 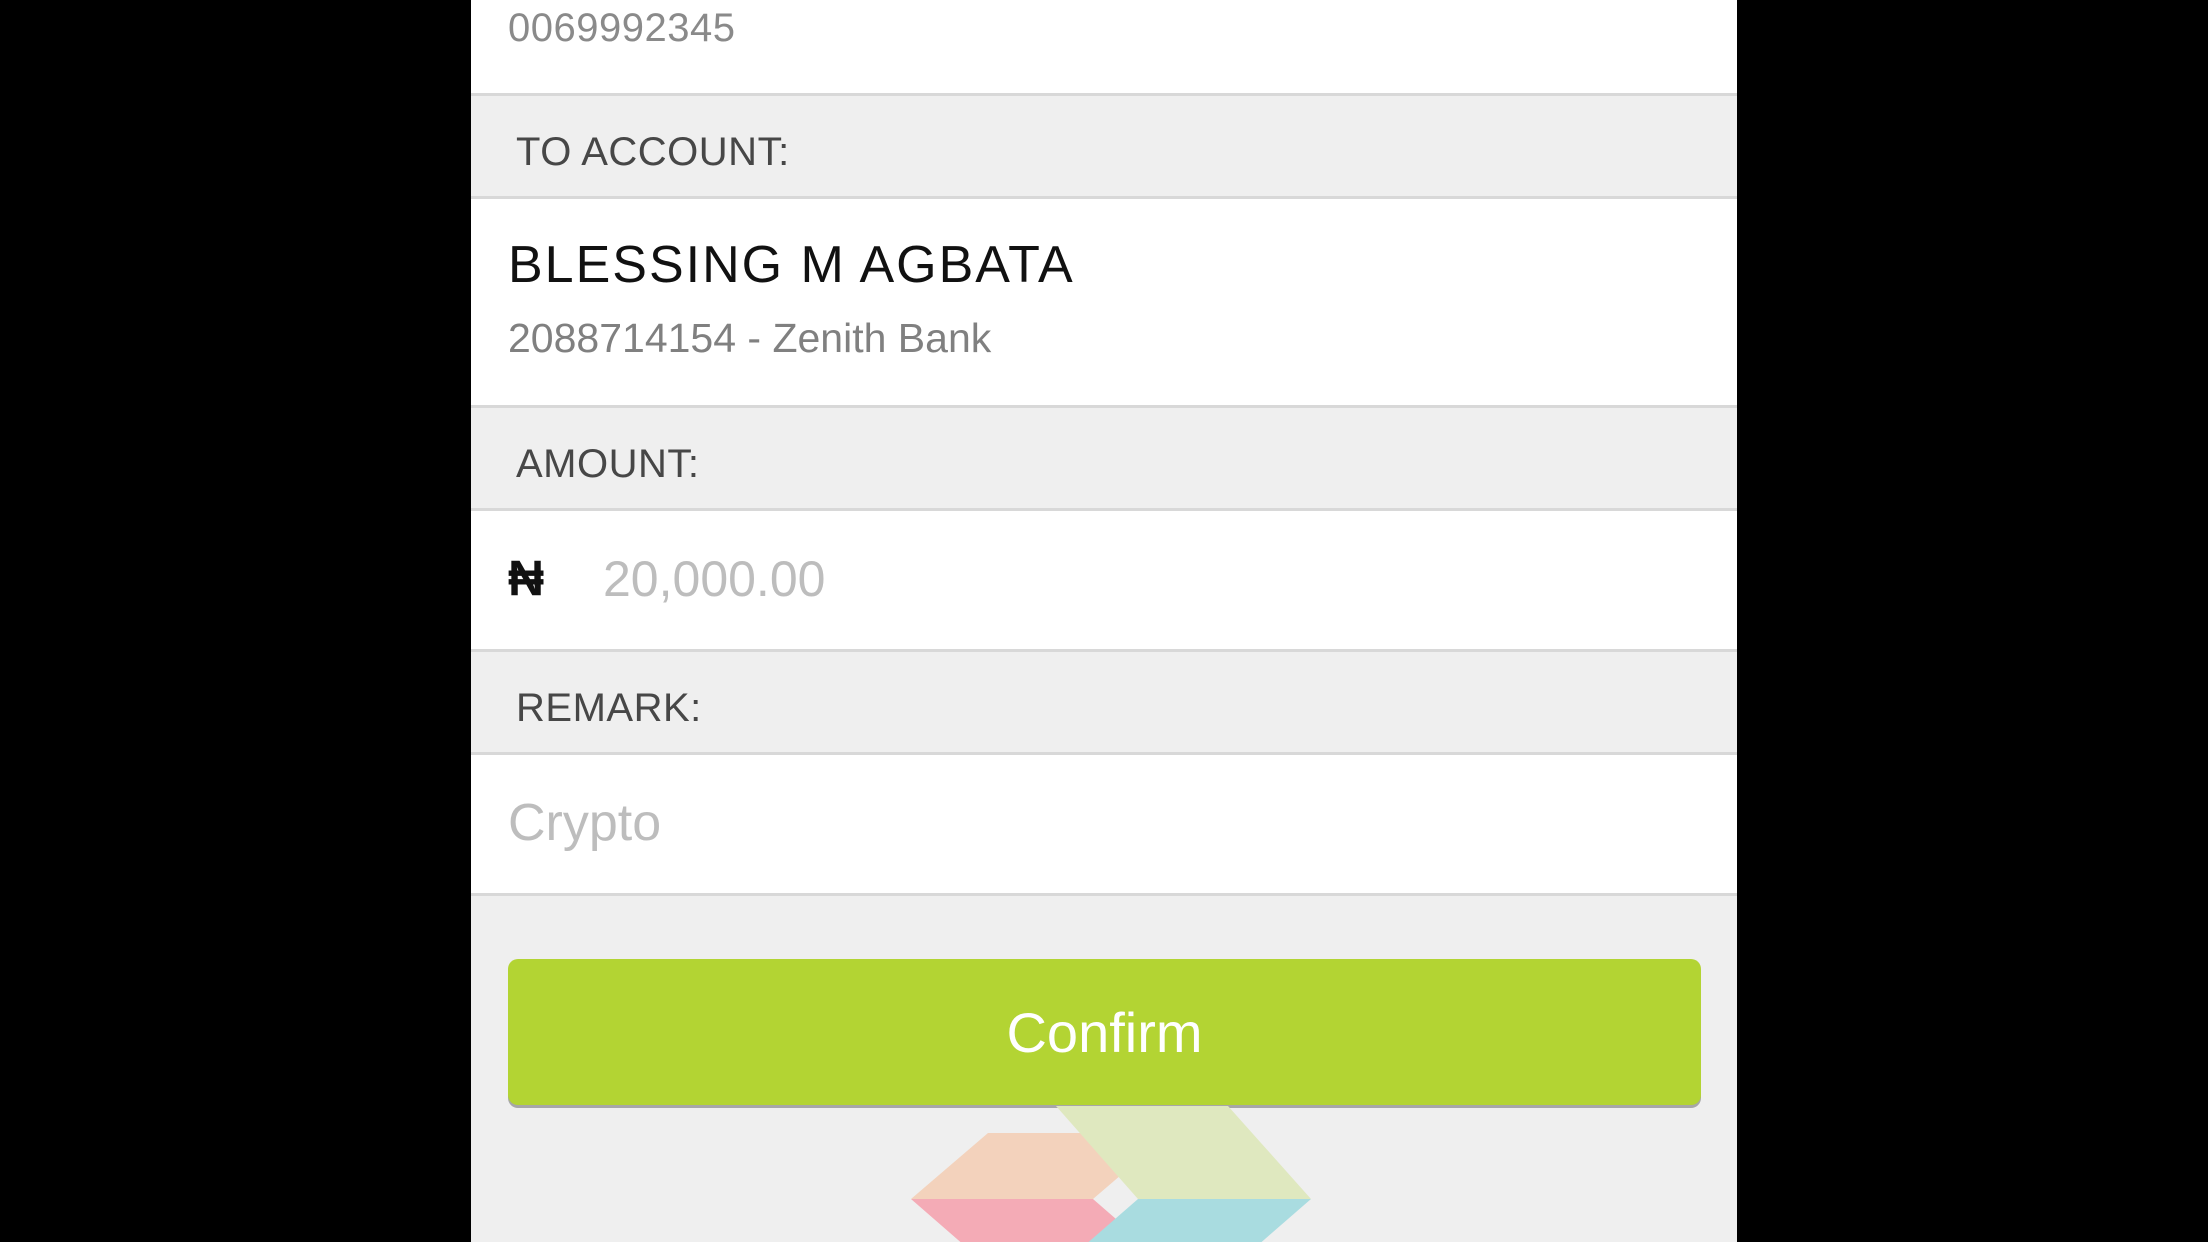 I want to click on recipient-name: BLESSING M AGBATA, so click(x=791, y=265).